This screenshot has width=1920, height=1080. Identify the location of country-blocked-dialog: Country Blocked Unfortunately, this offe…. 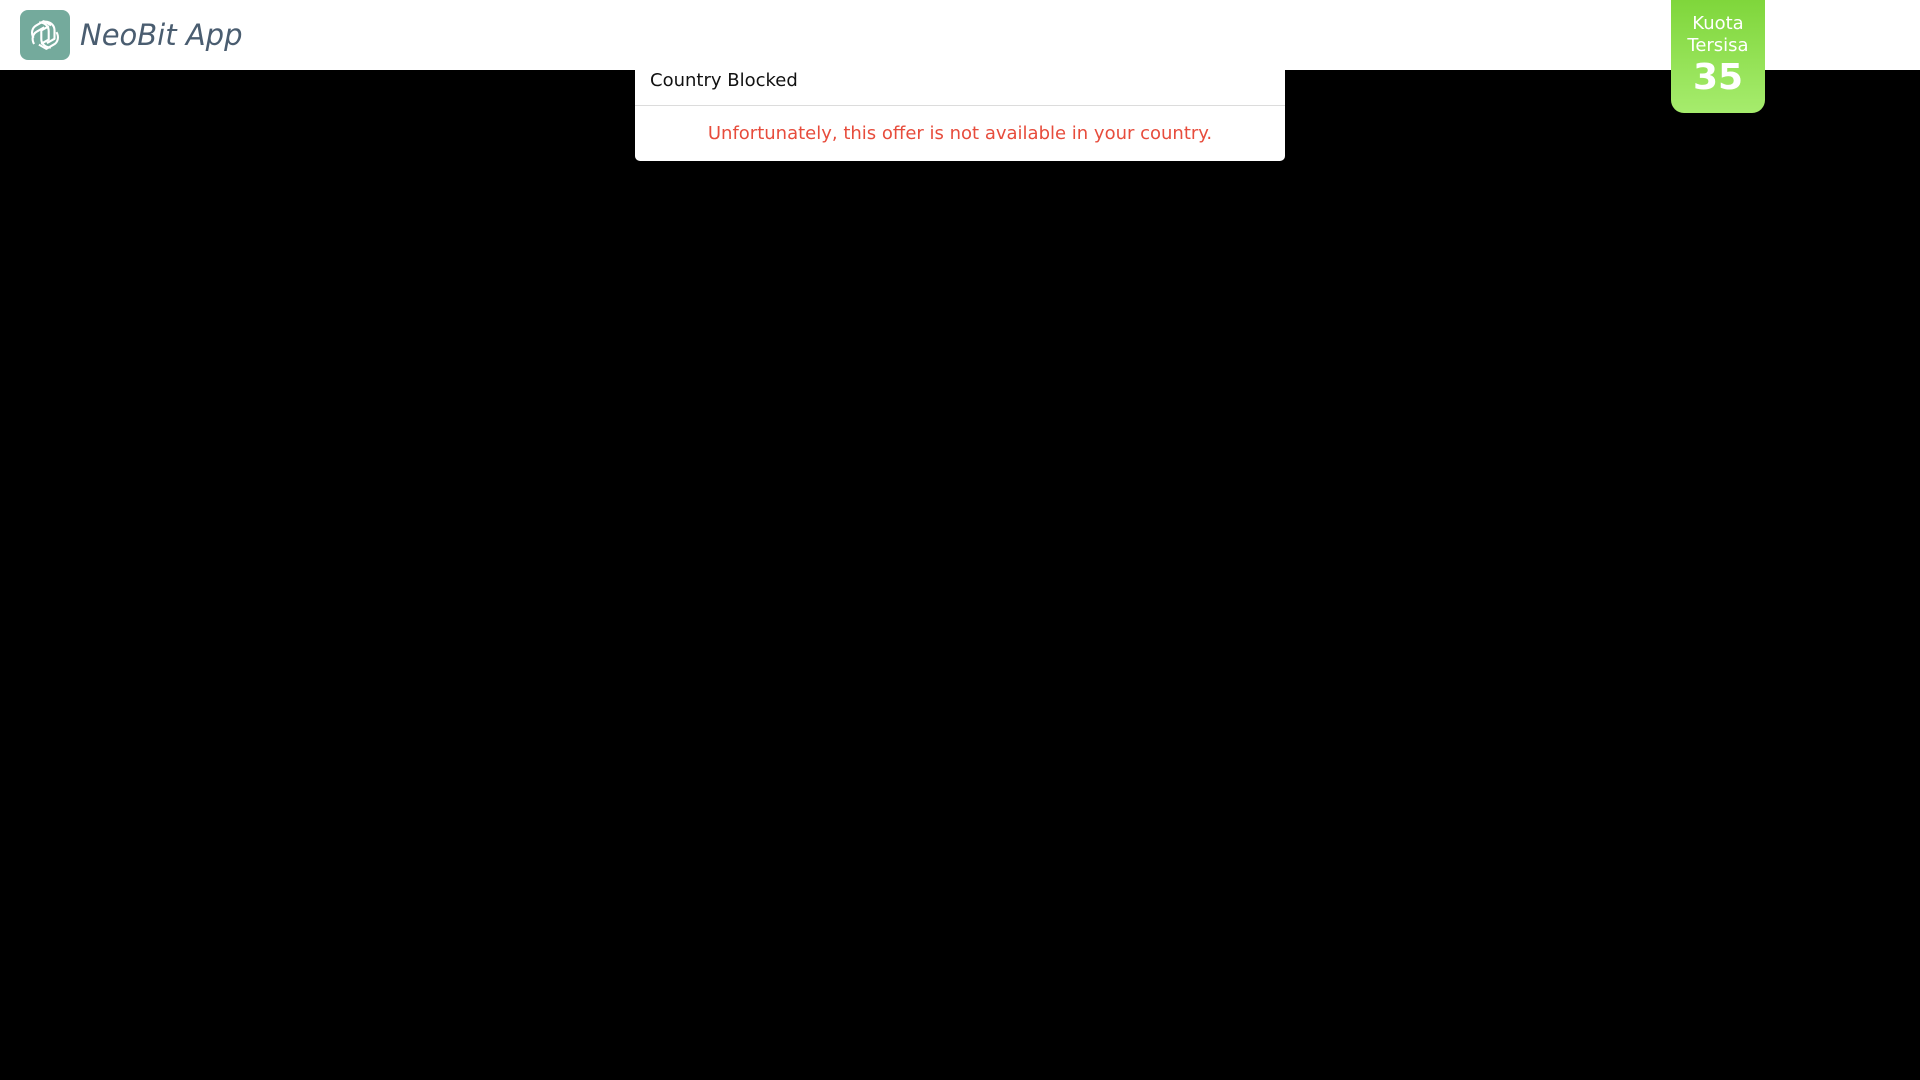
(960, 108).